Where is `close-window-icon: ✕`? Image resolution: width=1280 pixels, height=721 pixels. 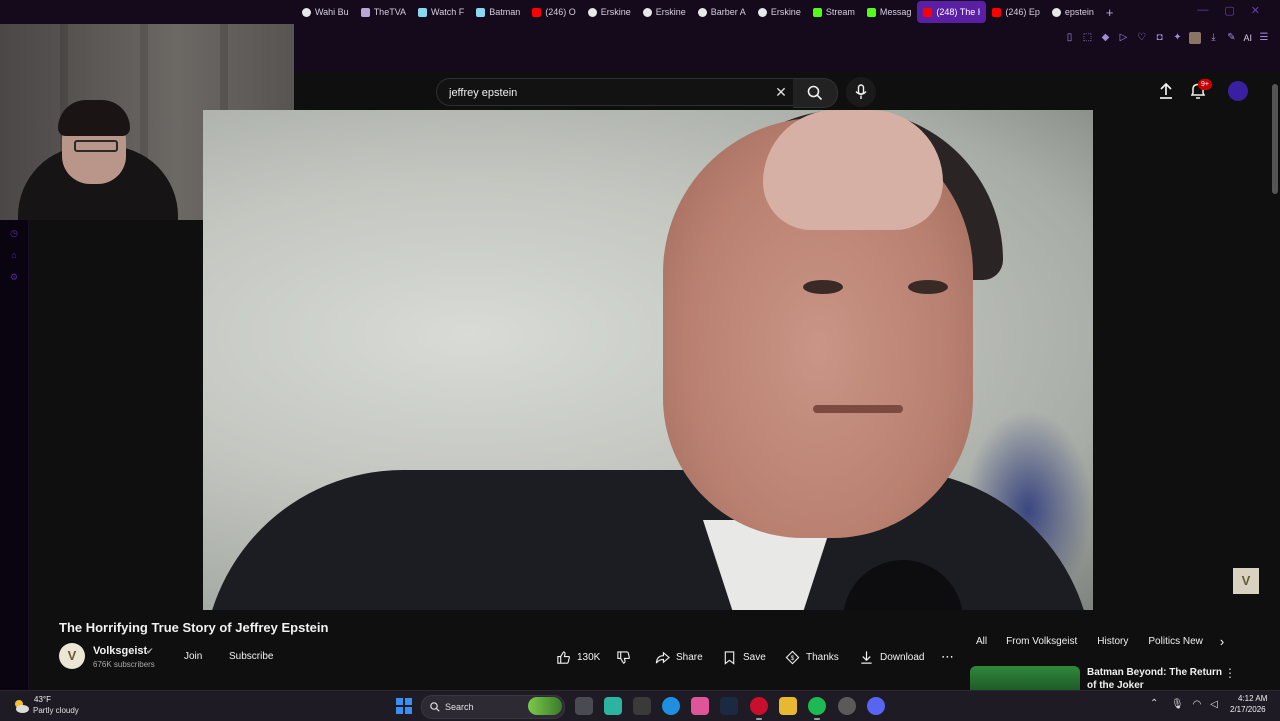 close-window-icon: ✕ is located at coordinates (1255, 10).